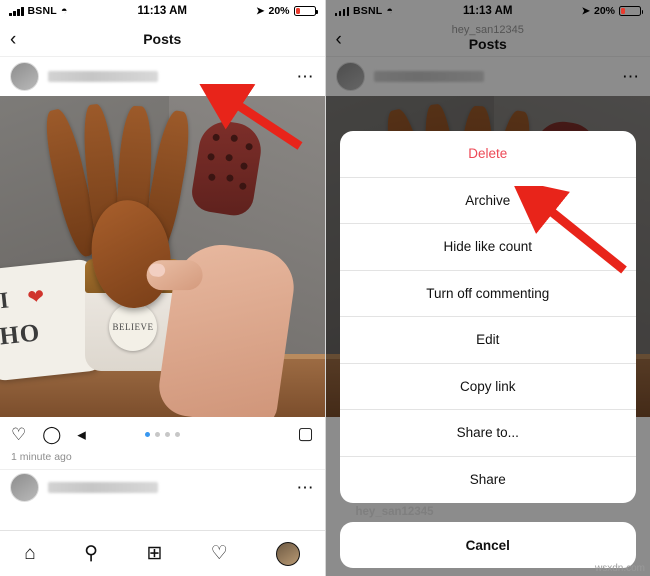  I want to click on edit-row: Edit, so click(487, 340).